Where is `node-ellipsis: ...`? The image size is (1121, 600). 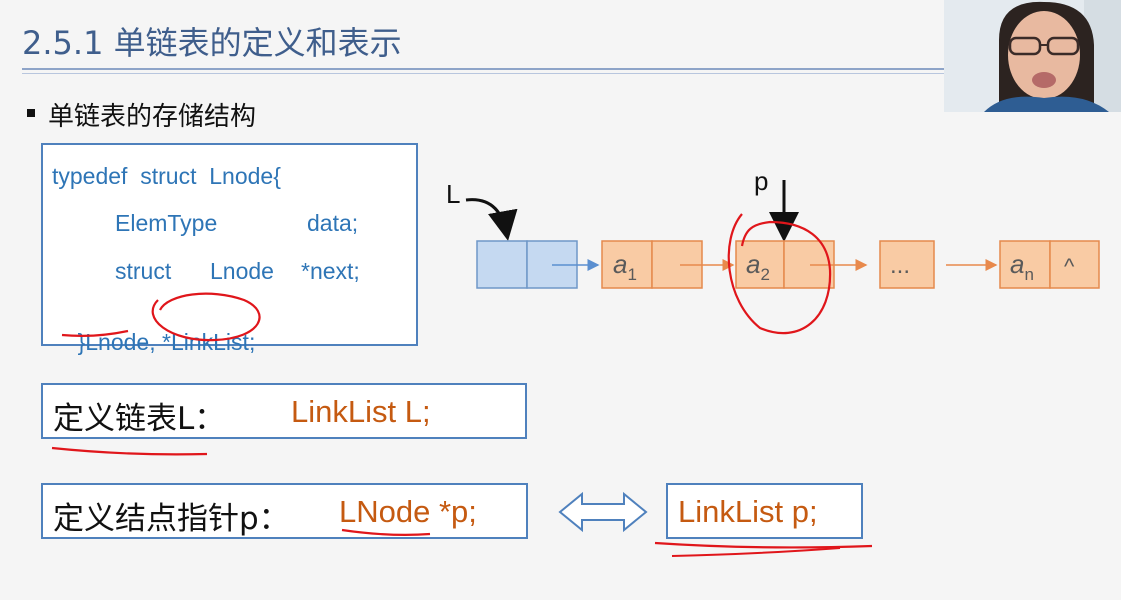
node-ellipsis: ... is located at coordinates (907, 264).